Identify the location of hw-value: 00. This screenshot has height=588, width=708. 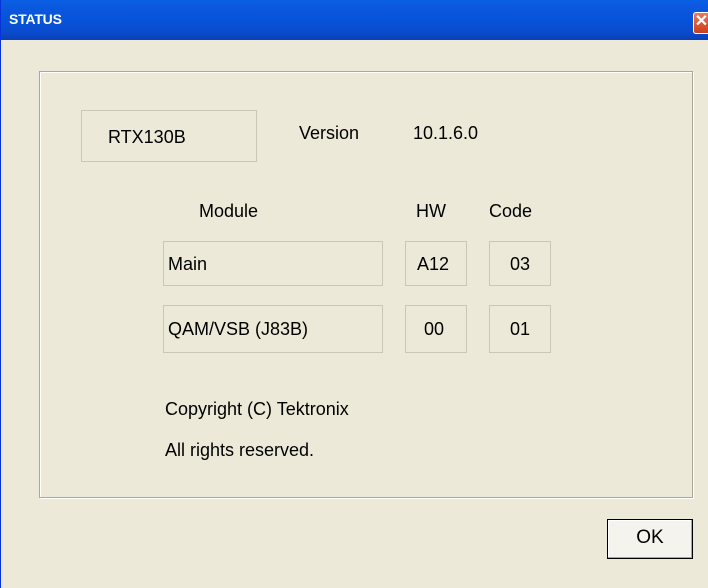
(434, 329).